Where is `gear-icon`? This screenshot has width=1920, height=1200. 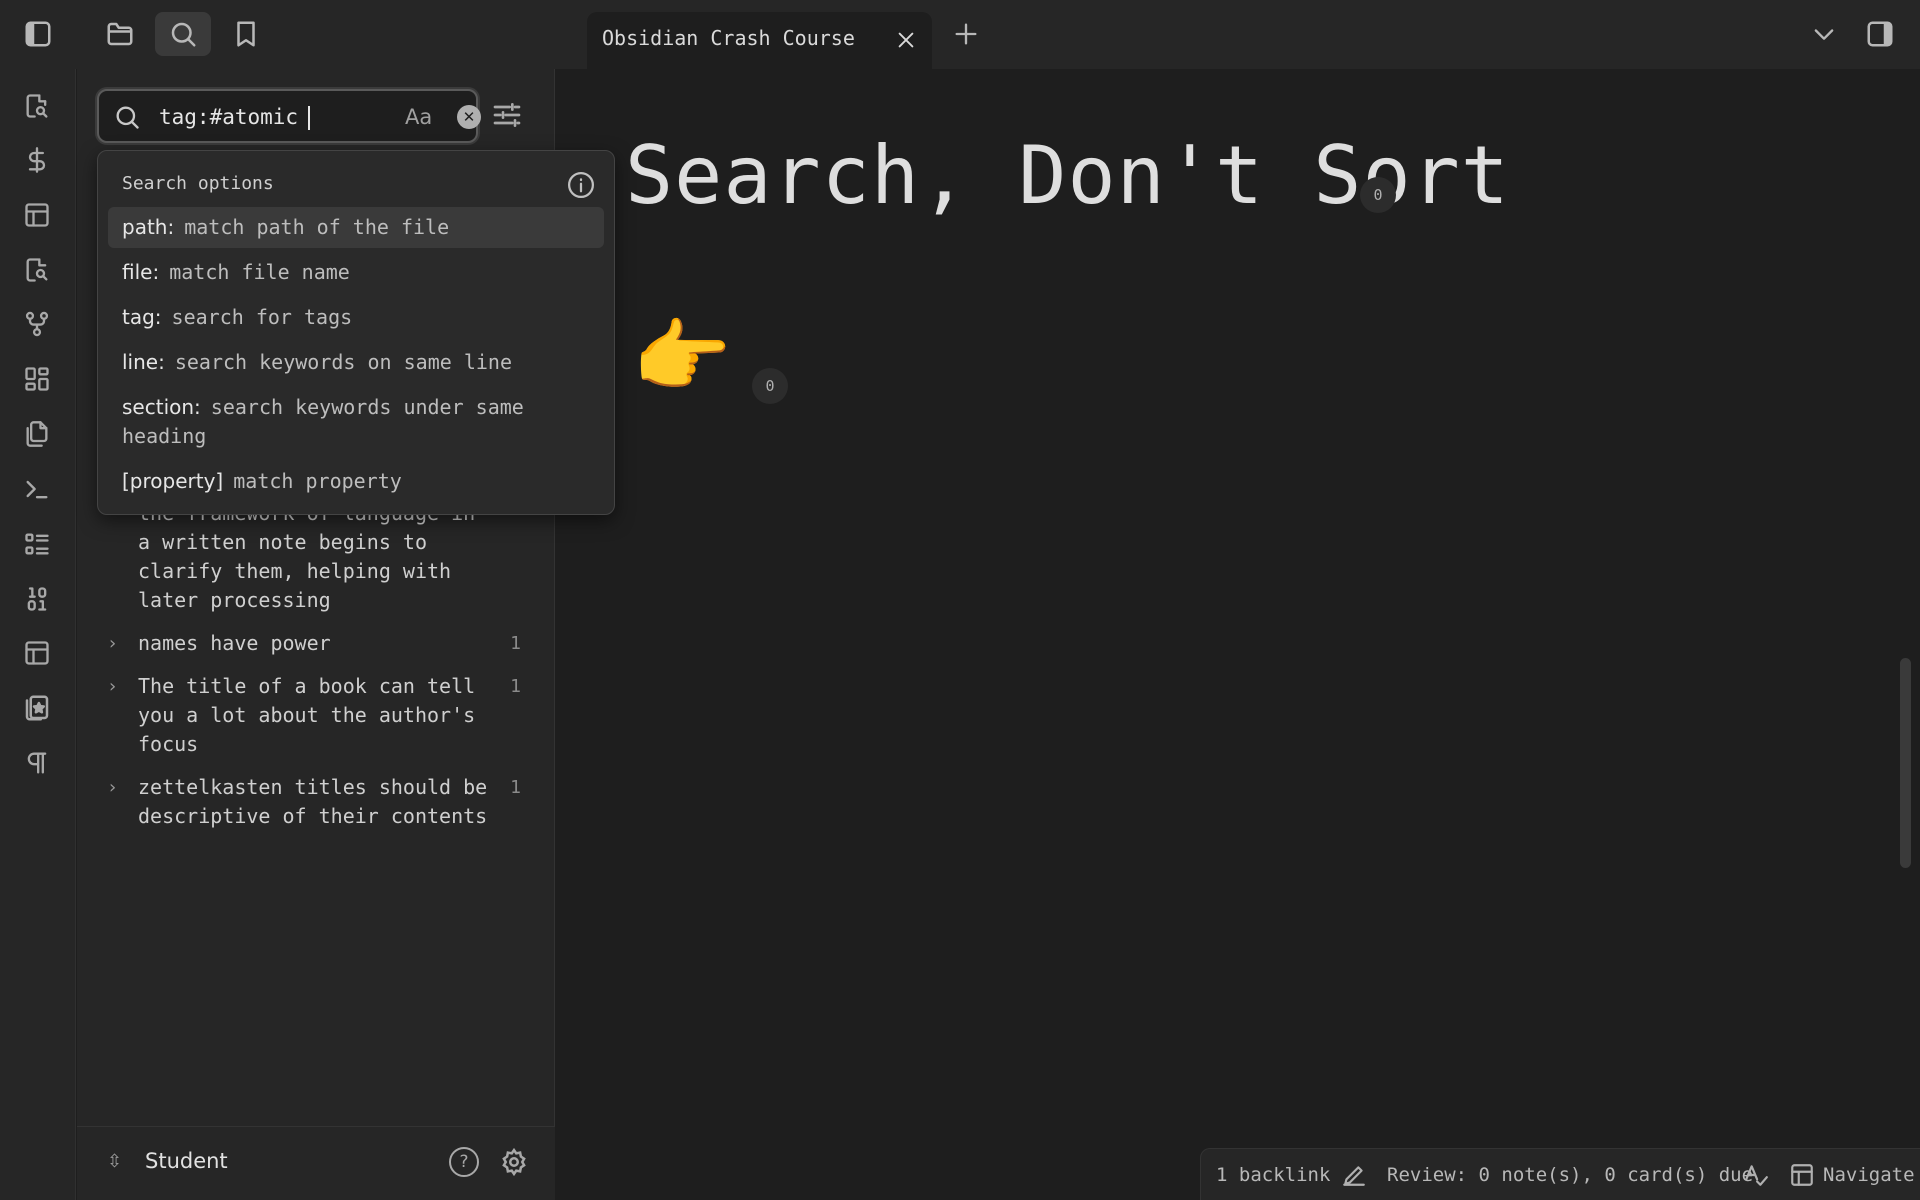
gear-icon is located at coordinates (514, 1162).